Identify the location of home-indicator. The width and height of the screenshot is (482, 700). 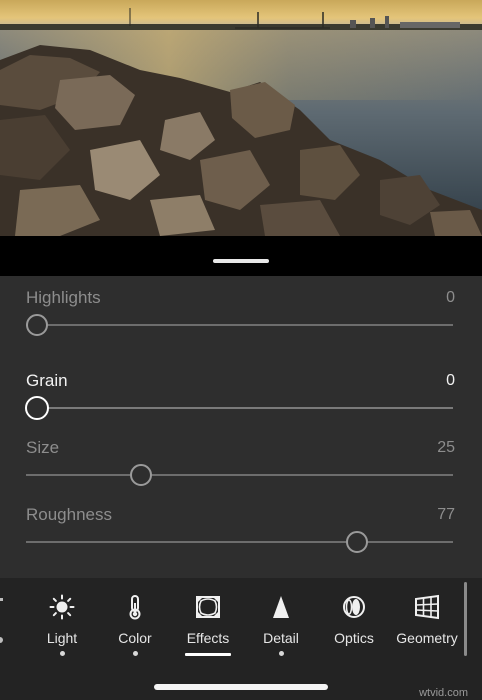
(241, 687).